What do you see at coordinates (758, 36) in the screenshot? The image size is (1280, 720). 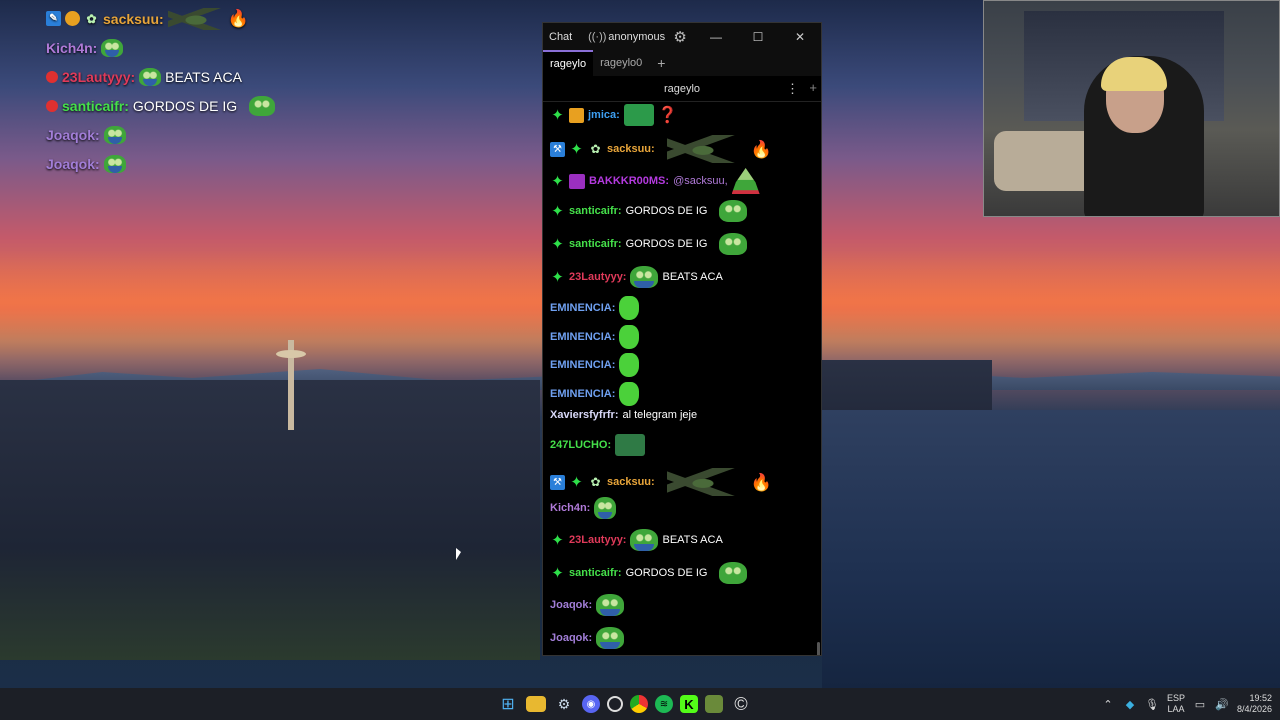 I see `maximize-button: ☐` at bounding box center [758, 36].